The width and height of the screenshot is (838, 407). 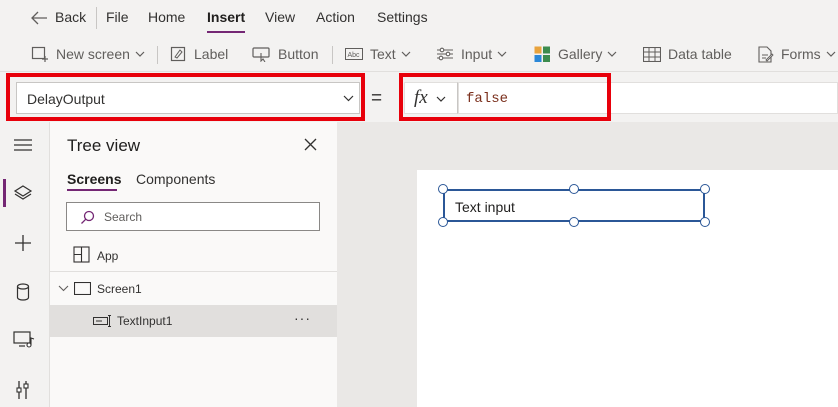 What do you see at coordinates (580, 54) in the screenshot?
I see `gallery-label: Gallery` at bounding box center [580, 54].